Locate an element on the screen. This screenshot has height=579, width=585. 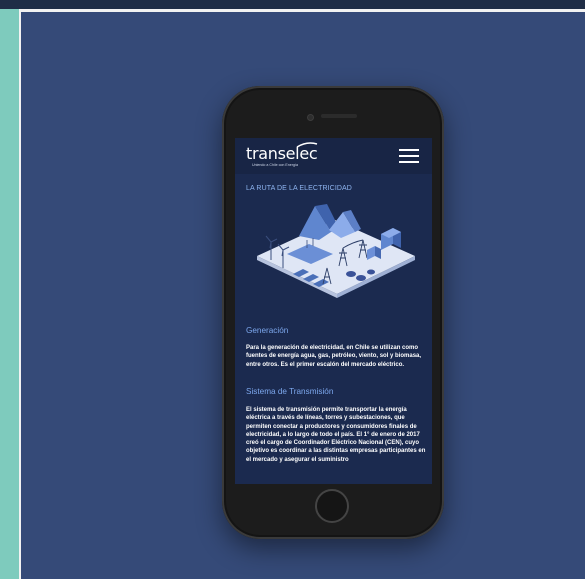
logo-swoosh-icon is located at coordinates (307, 145).